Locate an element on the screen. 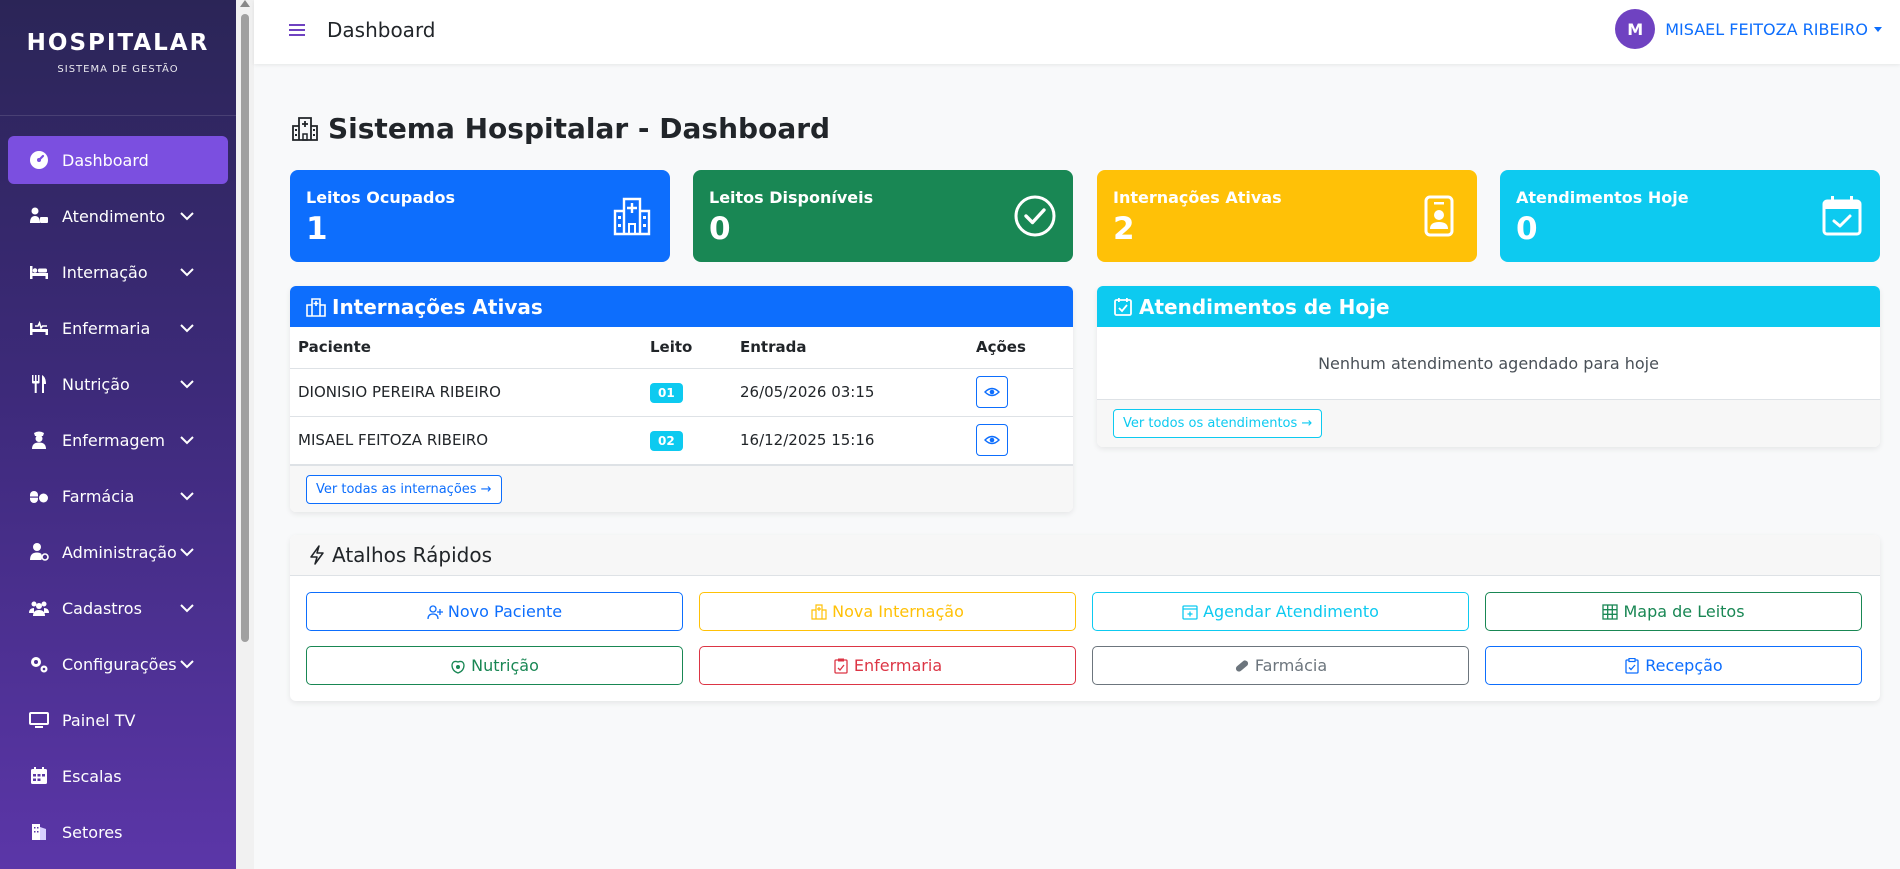 This screenshot has width=1900, height=869. farmacia-button: Farmácia is located at coordinates (1280, 665).